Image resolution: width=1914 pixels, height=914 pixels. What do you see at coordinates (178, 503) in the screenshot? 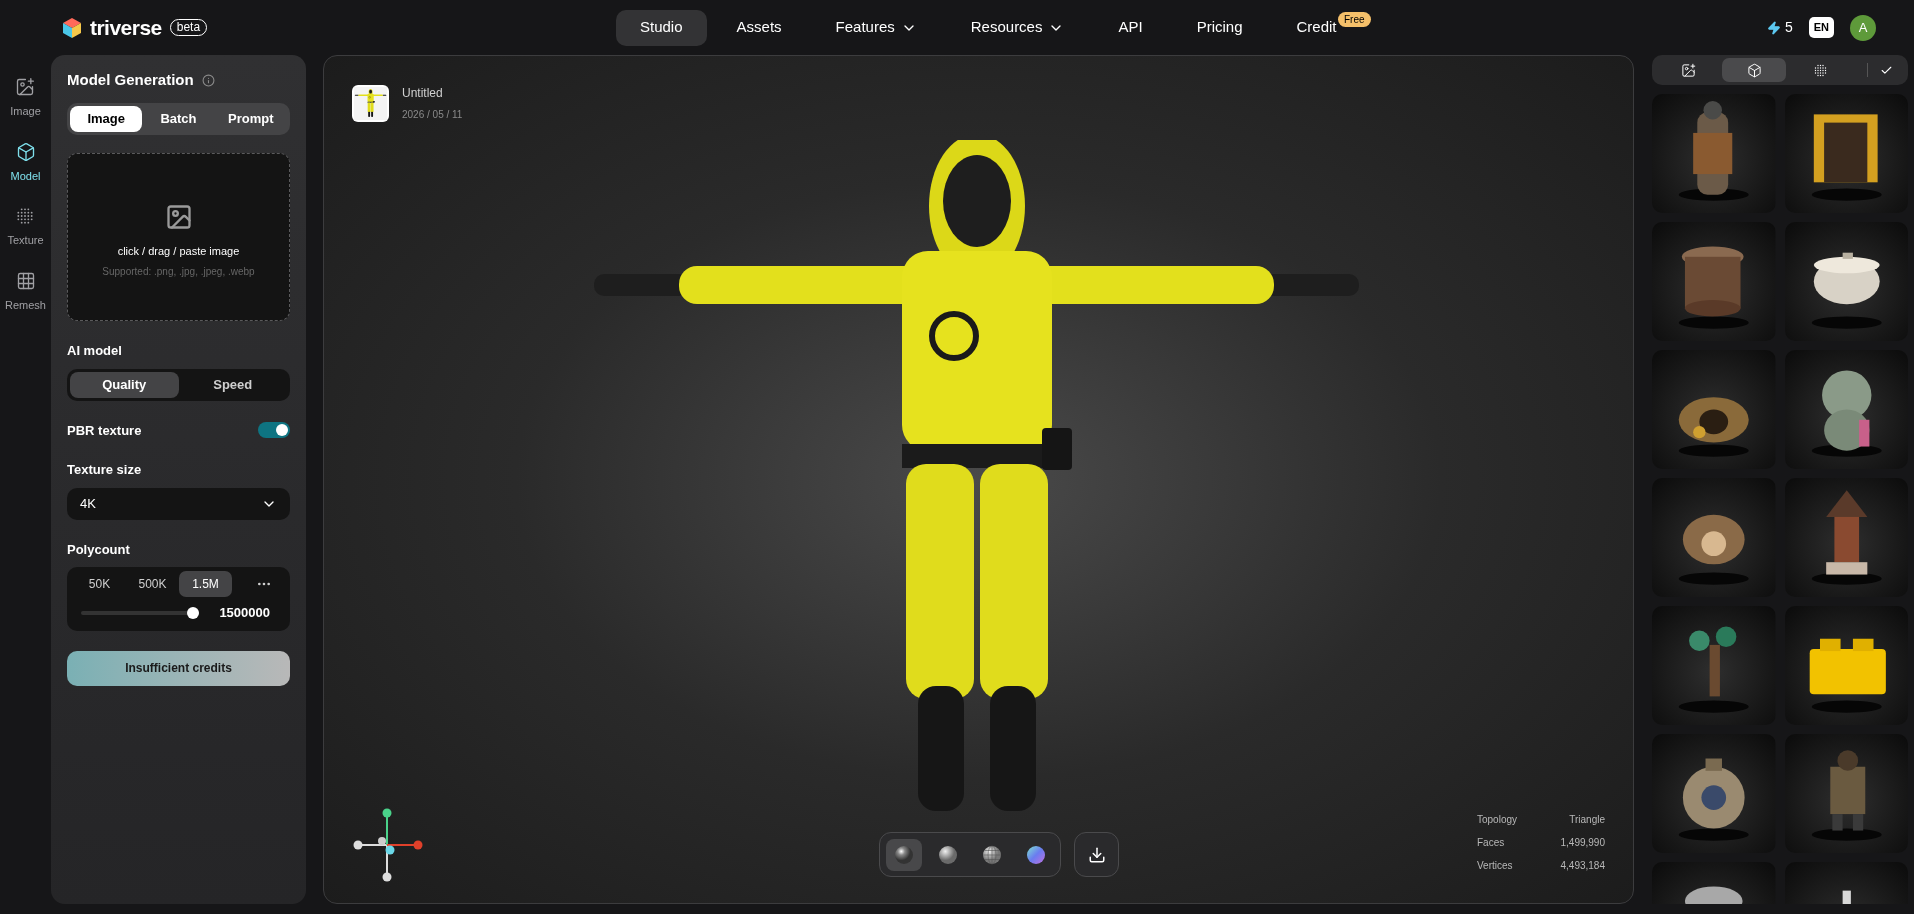
I see `texture-size-select: 4K` at bounding box center [178, 503].